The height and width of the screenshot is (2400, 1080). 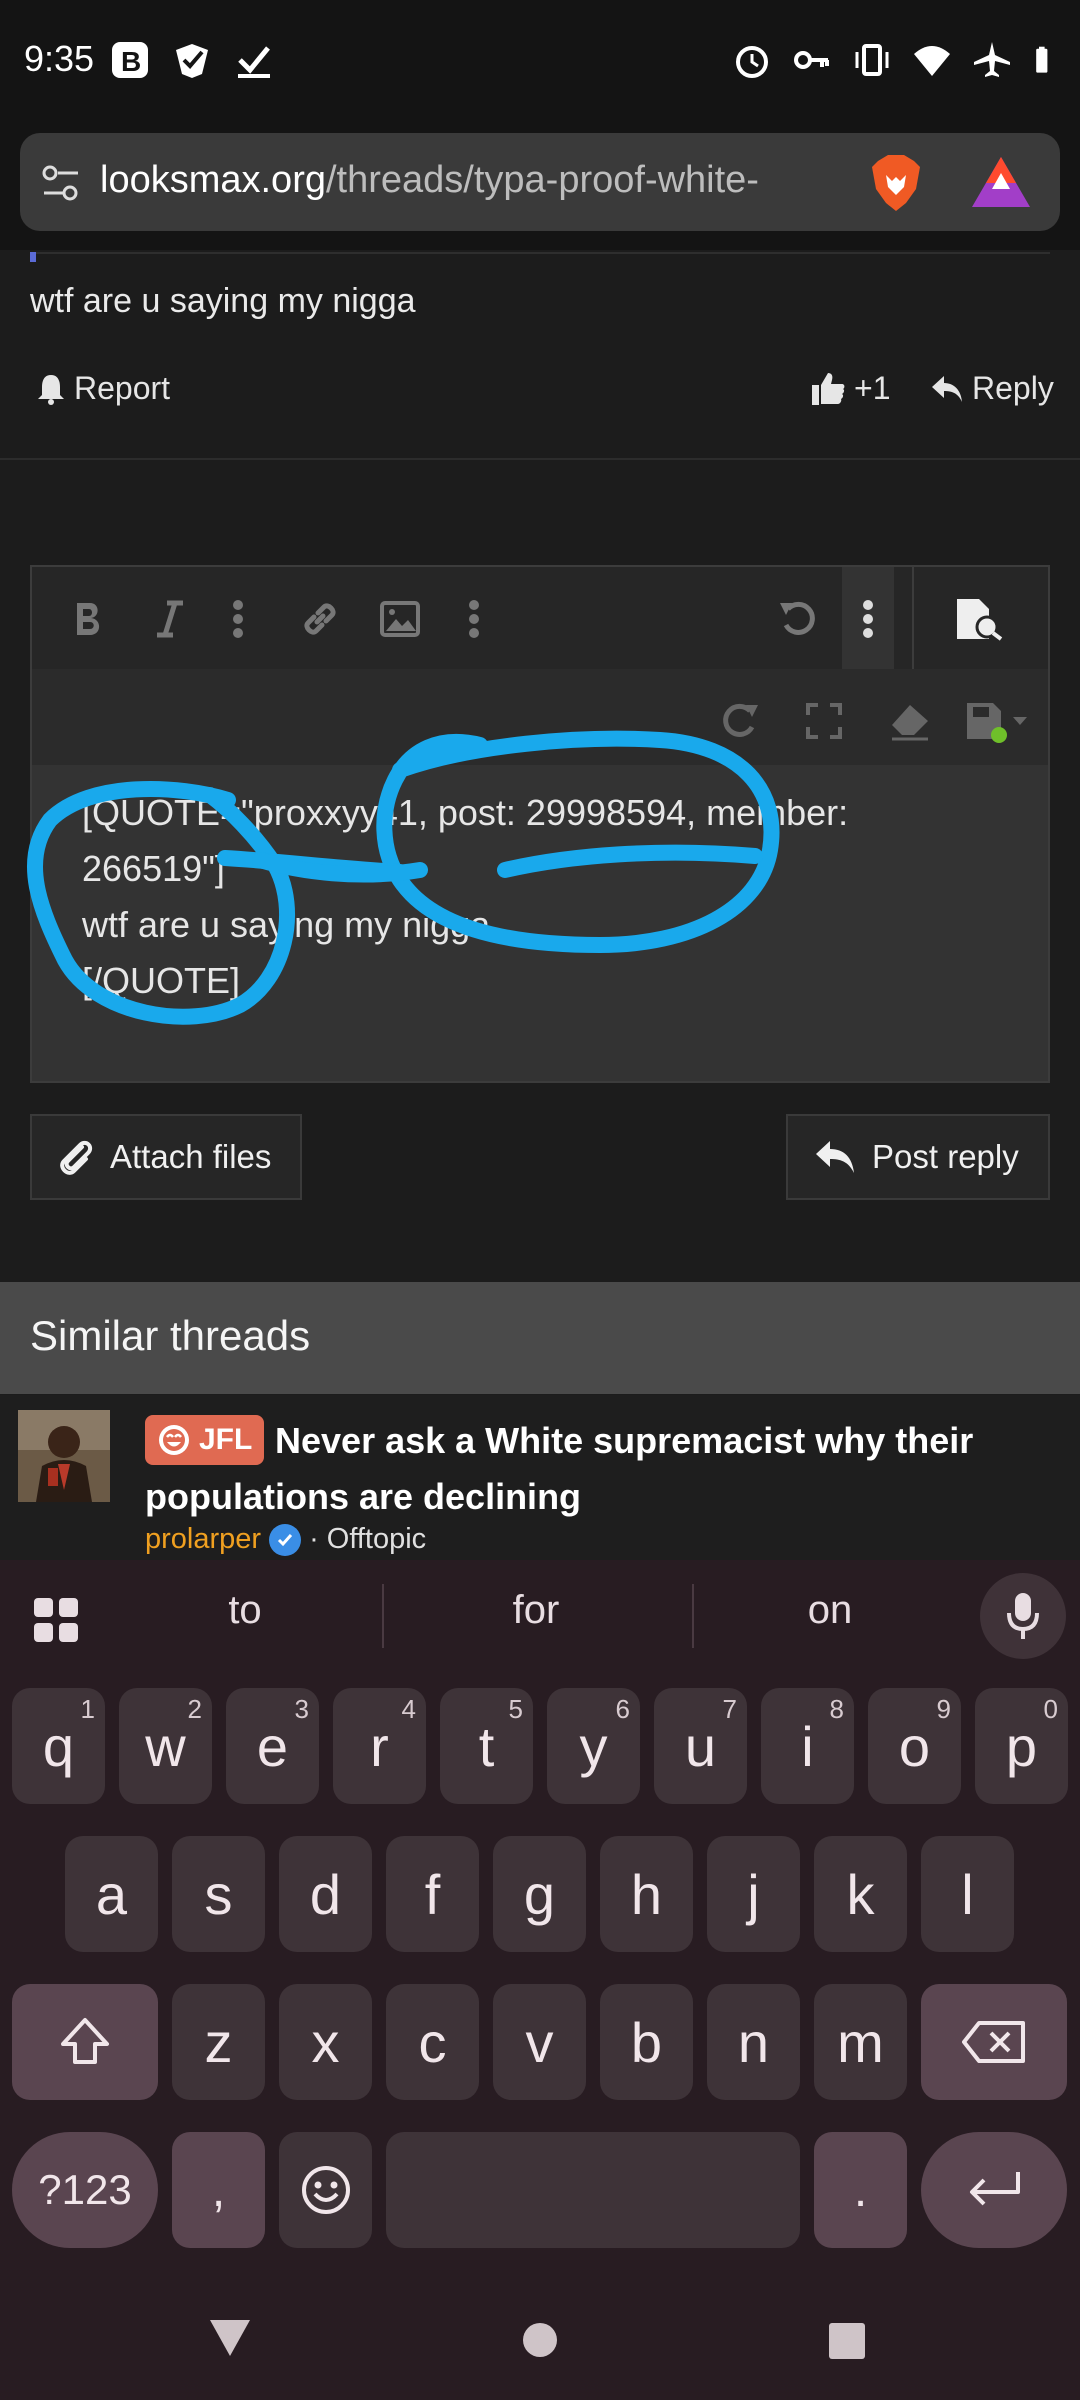 What do you see at coordinates (85, 2042) in the screenshot?
I see `shift-key` at bounding box center [85, 2042].